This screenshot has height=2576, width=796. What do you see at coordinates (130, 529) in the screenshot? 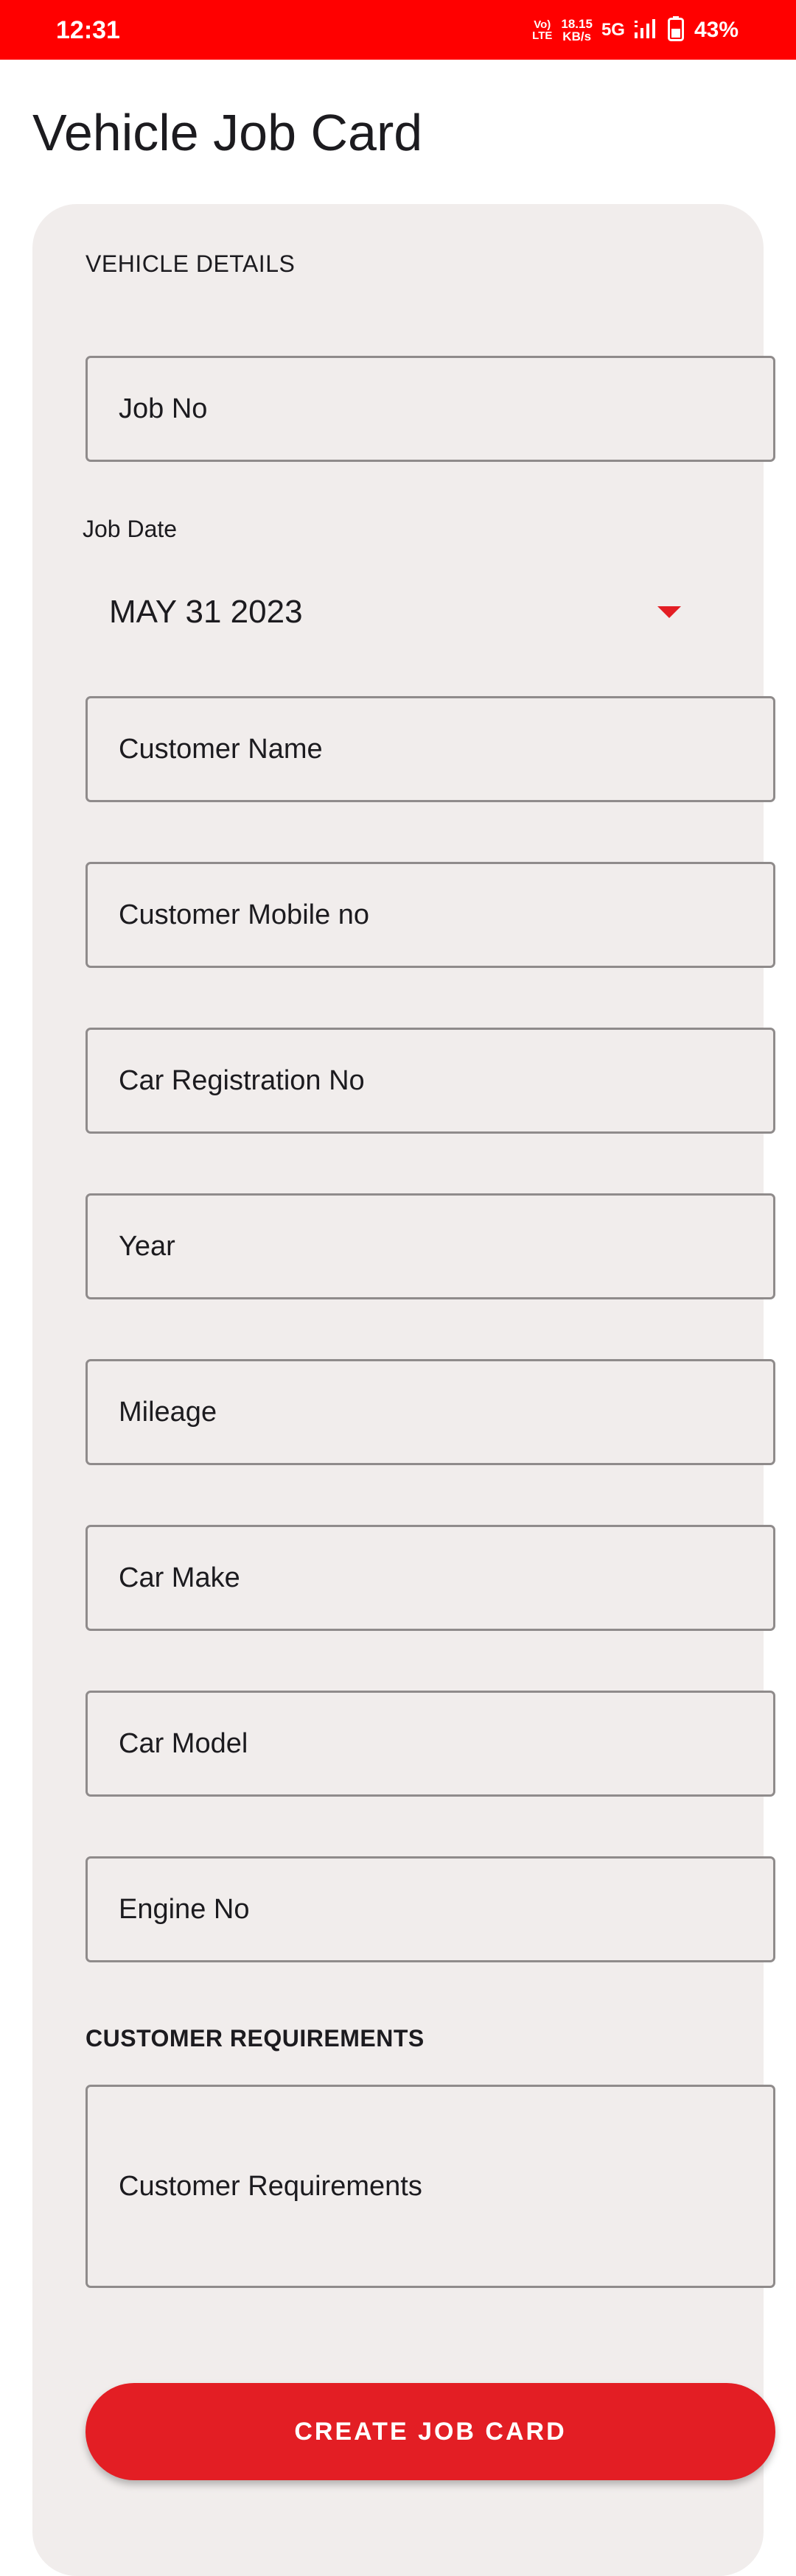
I see `job-date-label: Job Date` at bounding box center [130, 529].